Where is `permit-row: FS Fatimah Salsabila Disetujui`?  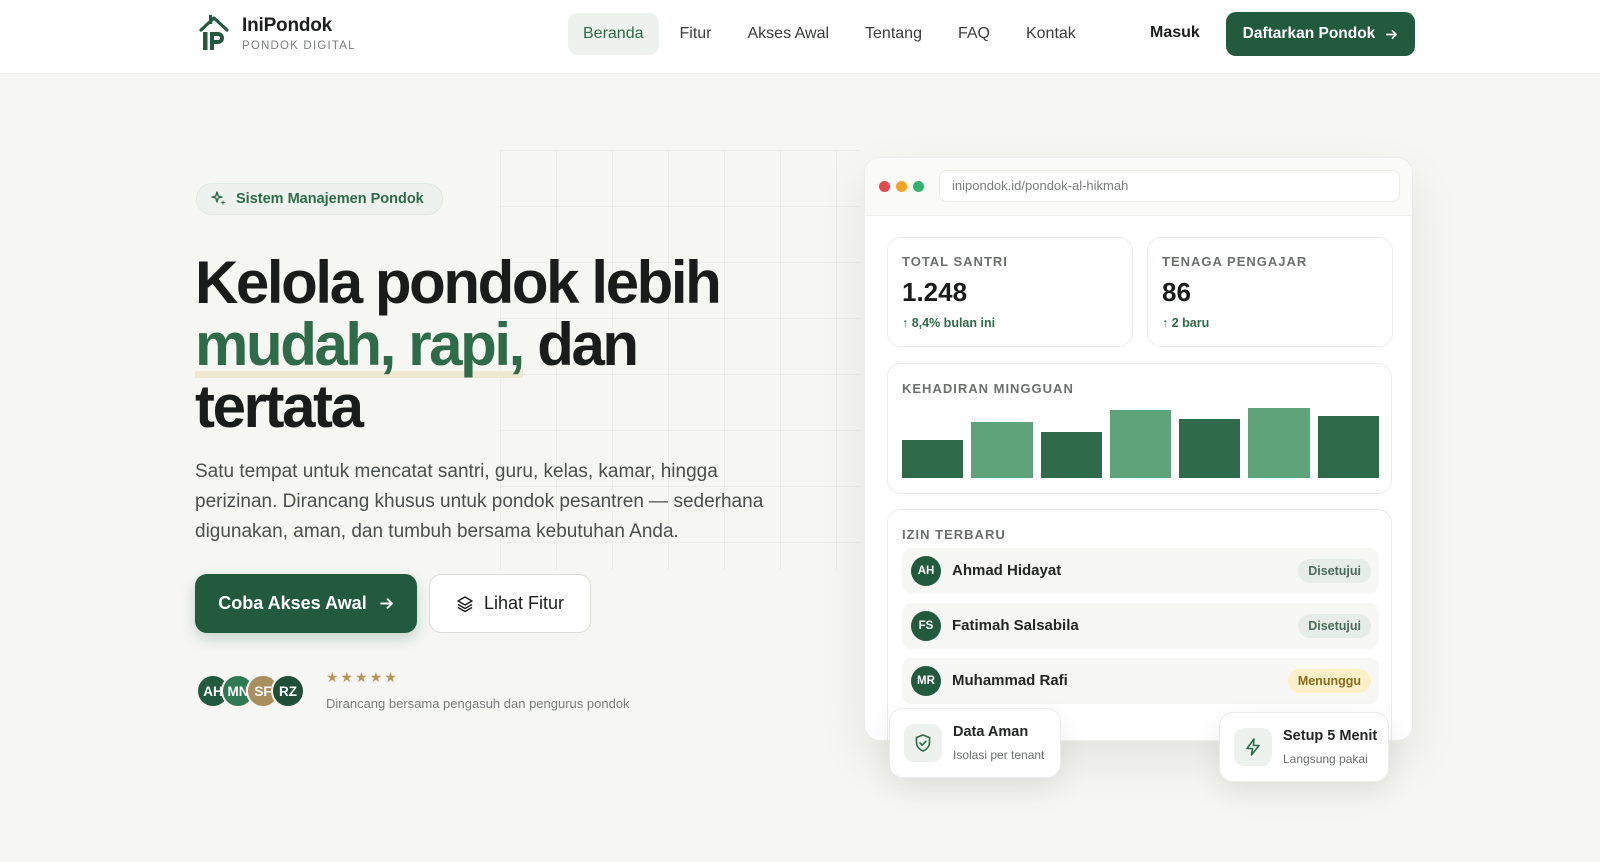 permit-row: FS Fatimah Salsabila Disetujui is located at coordinates (1140, 626).